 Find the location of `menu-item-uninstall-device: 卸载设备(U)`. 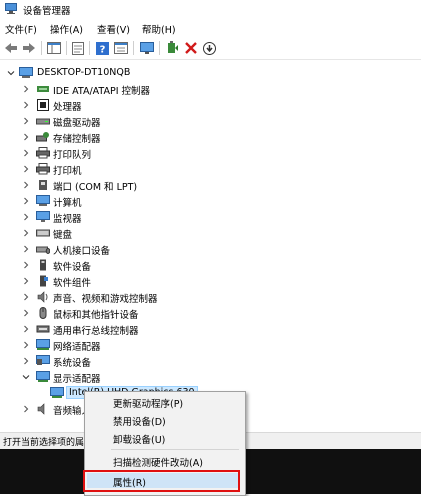

menu-item-uninstall-device: 卸载设备(U) is located at coordinates (139, 439).